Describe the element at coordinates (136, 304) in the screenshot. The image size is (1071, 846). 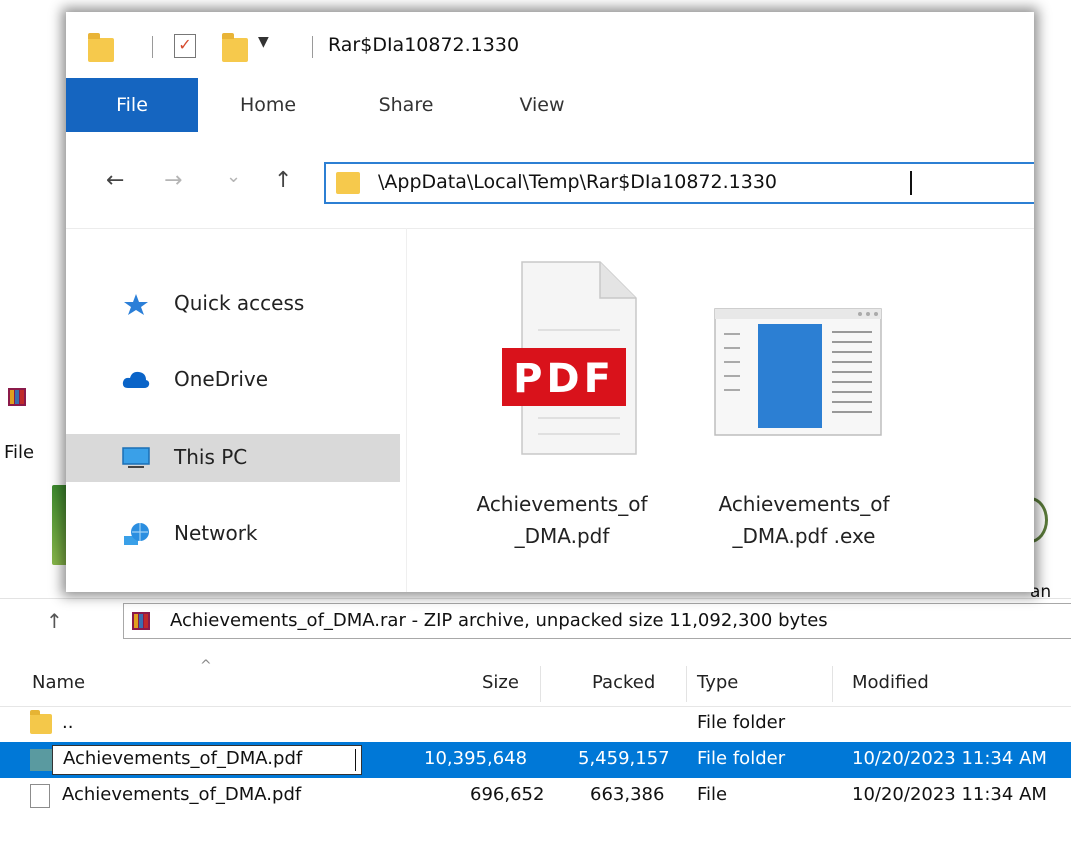
I see `star-icon` at that location.